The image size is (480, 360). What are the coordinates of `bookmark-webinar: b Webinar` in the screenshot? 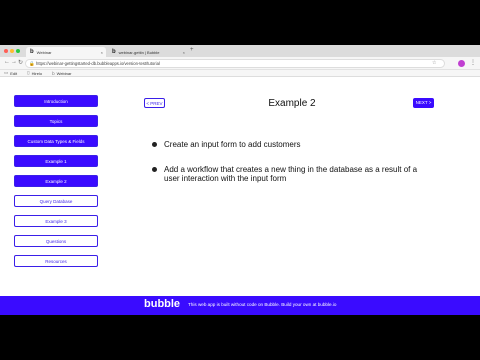 It's located at (61, 73).